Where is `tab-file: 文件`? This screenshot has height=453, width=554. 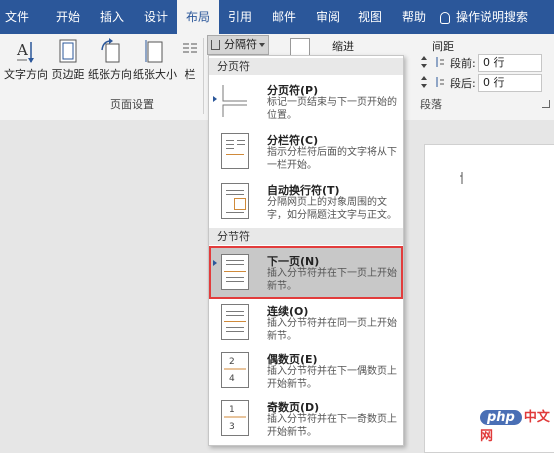 tab-file: 文件 is located at coordinates (17, 17).